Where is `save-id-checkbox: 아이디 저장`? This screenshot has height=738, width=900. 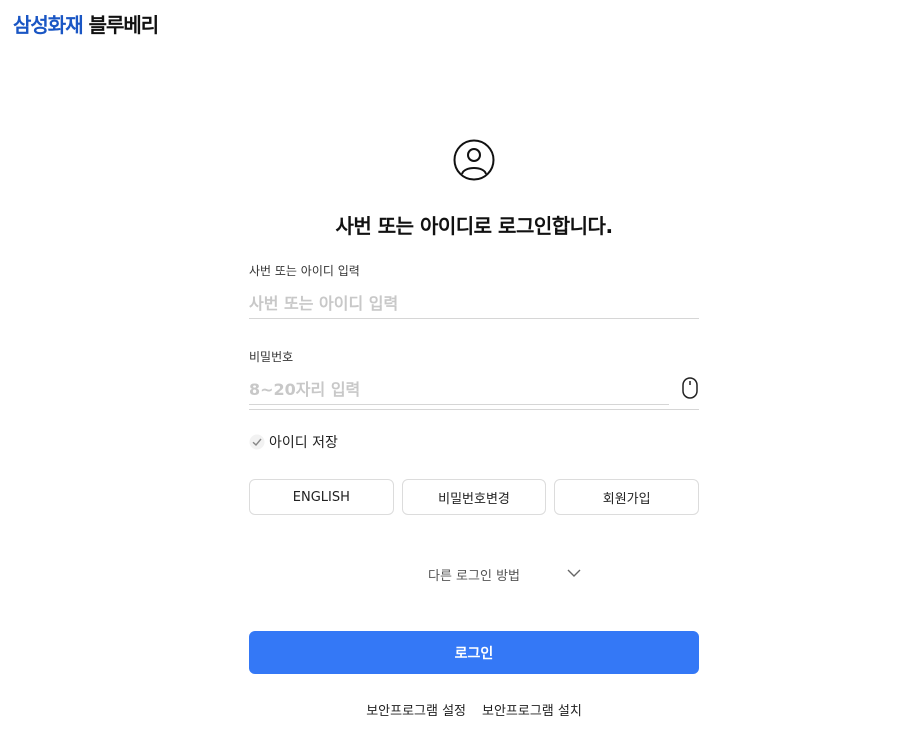
save-id-checkbox: 아이디 저장 is located at coordinates (293, 442).